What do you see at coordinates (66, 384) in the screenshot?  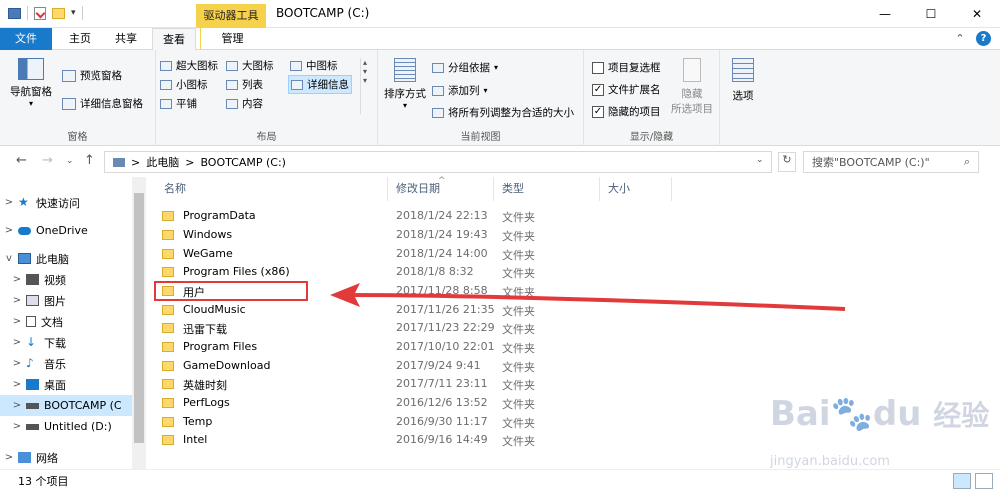 I see `nav-item-desktop: > 桌面` at bounding box center [66, 384].